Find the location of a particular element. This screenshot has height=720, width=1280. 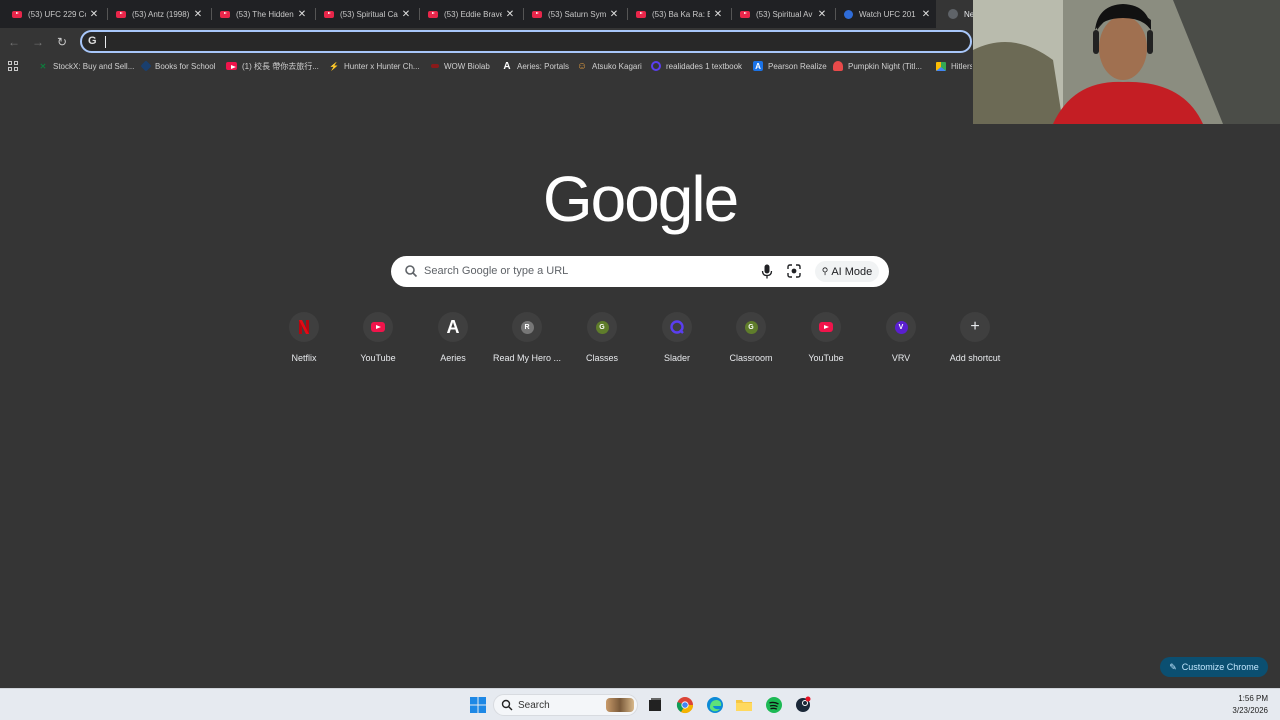

shortcut-youtube-2: YouTube is located at coordinates (826, 341).